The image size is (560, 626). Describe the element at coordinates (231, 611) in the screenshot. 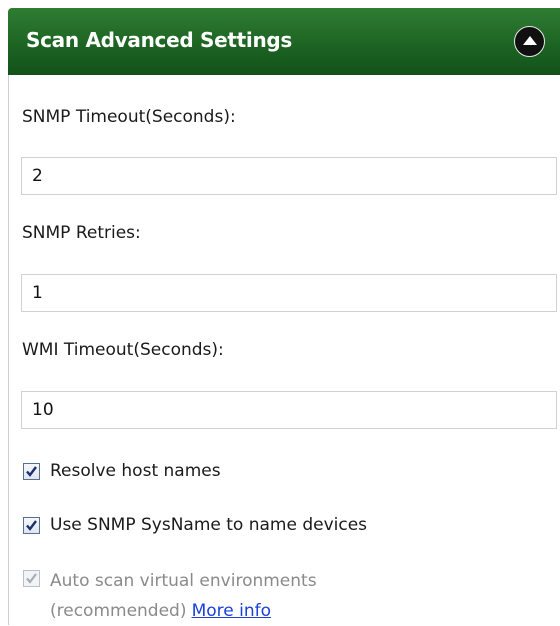

I see `more-info-link: More info` at that location.